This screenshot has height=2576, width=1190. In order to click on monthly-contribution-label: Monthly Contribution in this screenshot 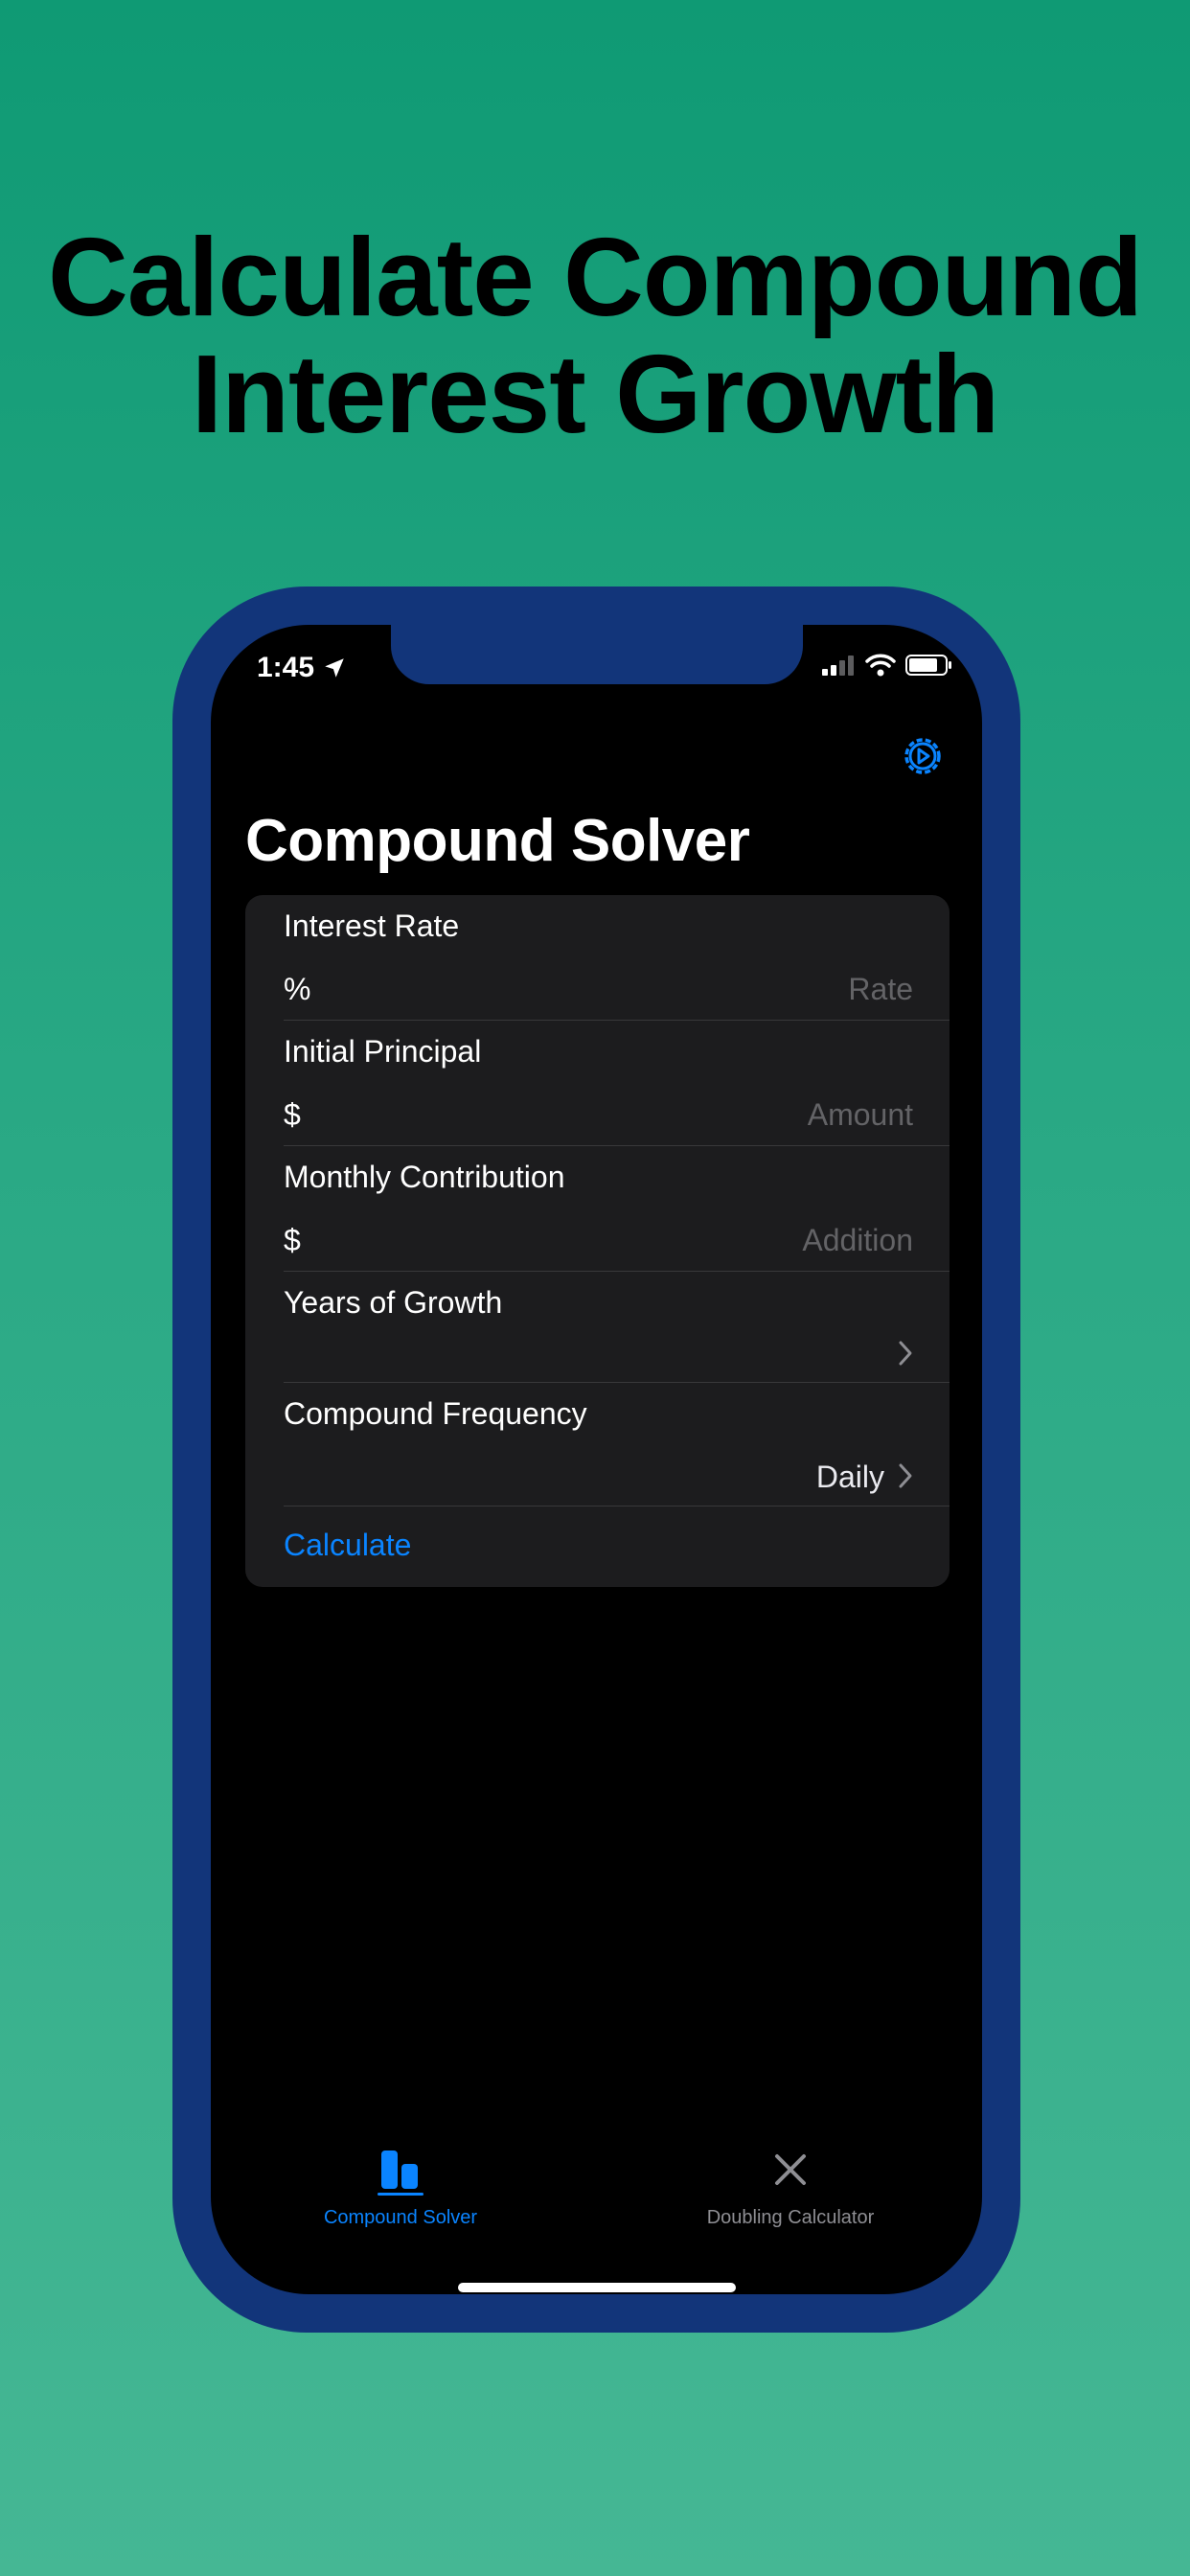, I will do `click(425, 1177)`.